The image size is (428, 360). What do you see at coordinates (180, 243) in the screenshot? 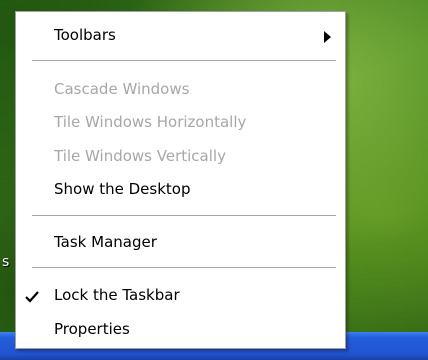
I see `menu-item-task-manager: Task Manager` at bounding box center [180, 243].